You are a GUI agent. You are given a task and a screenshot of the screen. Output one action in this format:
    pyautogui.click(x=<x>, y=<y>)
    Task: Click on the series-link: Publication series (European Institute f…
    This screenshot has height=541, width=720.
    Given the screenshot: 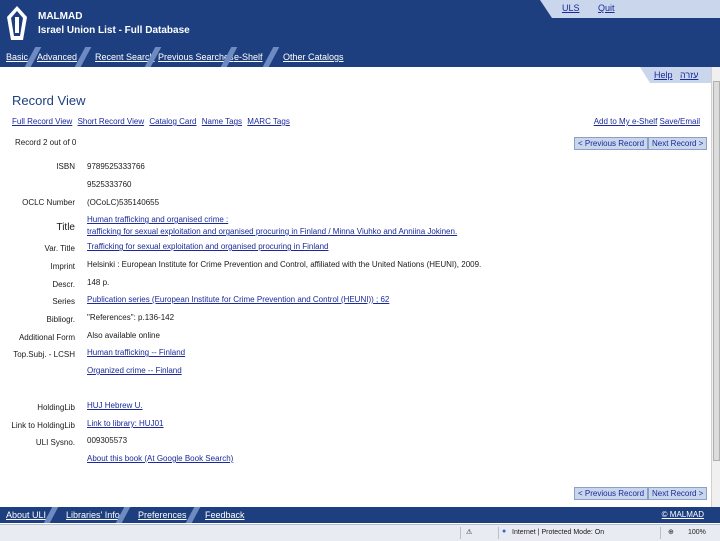 What is the action you would take?
    pyautogui.click(x=238, y=299)
    